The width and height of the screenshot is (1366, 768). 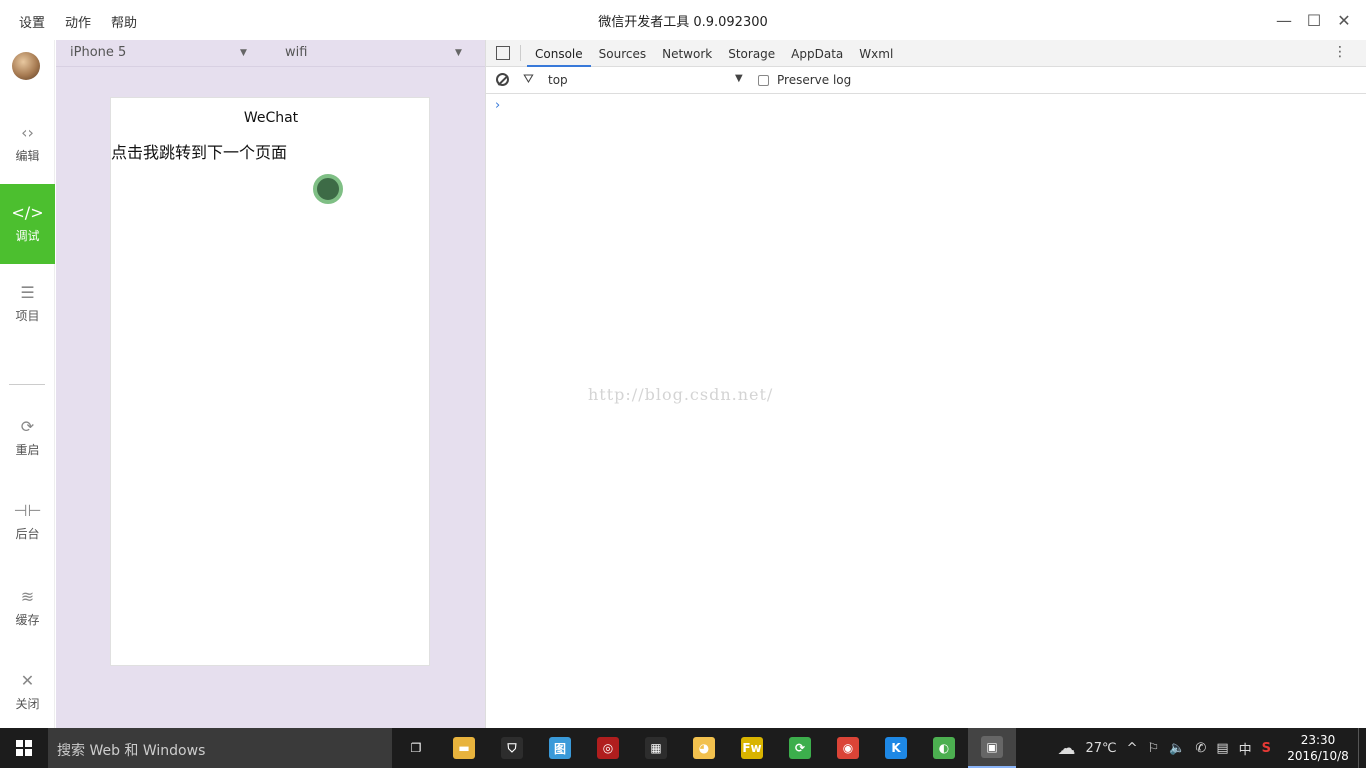 I want to click on console-scrollbar, so click(x=1361, y=411).